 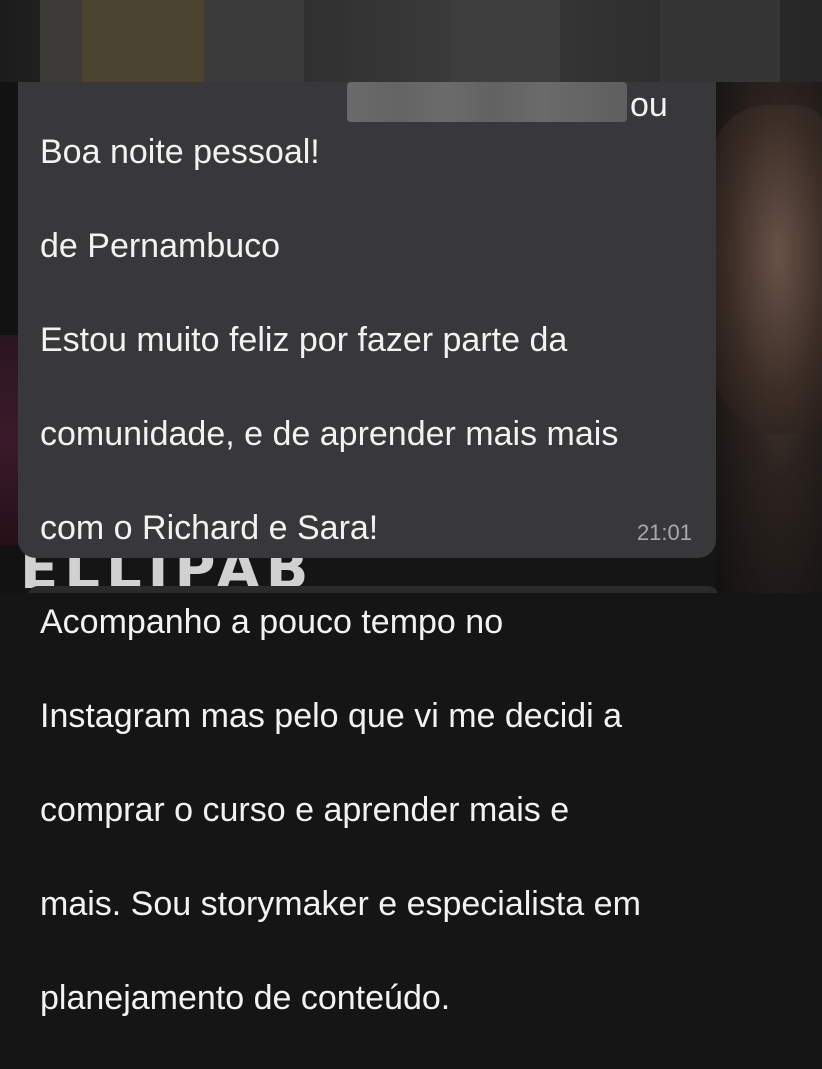 What do you see at coordinates (767, 270) in the screenshot?
I see `background-person-photo` at bounding box center [767, 270].